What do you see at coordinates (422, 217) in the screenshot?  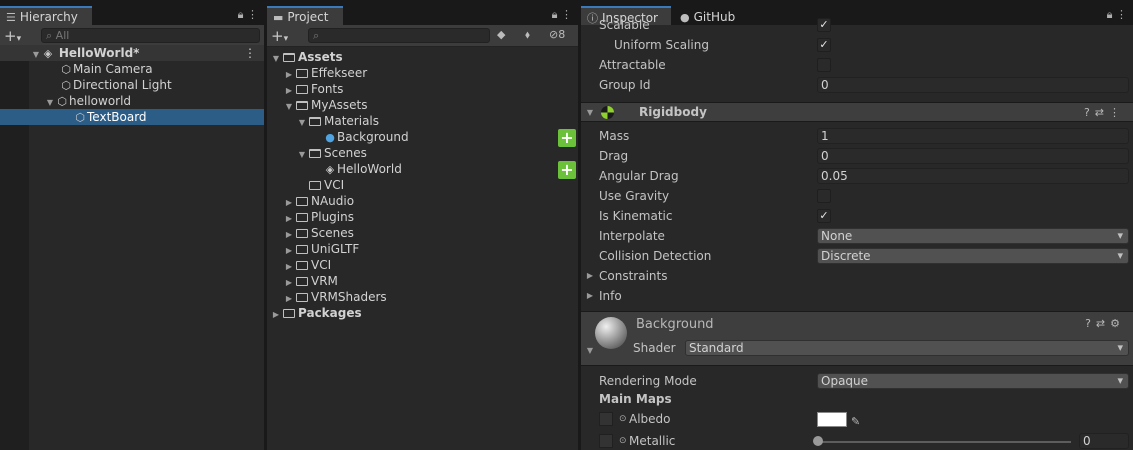 I see `tree-item-plugins: ▶ Plugins` at bounding box center [422, 217].